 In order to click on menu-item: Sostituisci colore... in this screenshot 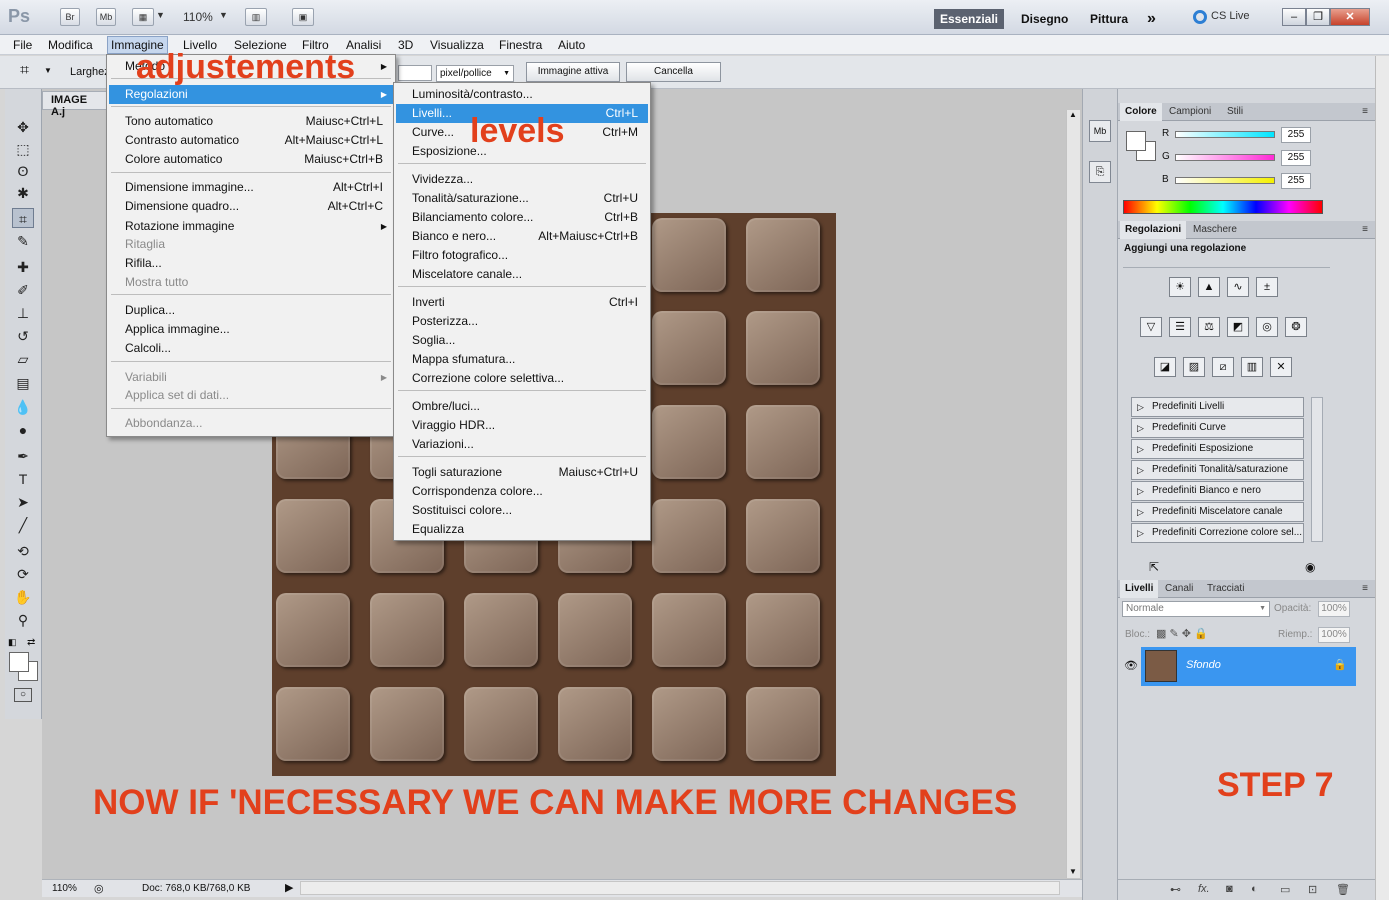, I will do `click(522, 510)`.